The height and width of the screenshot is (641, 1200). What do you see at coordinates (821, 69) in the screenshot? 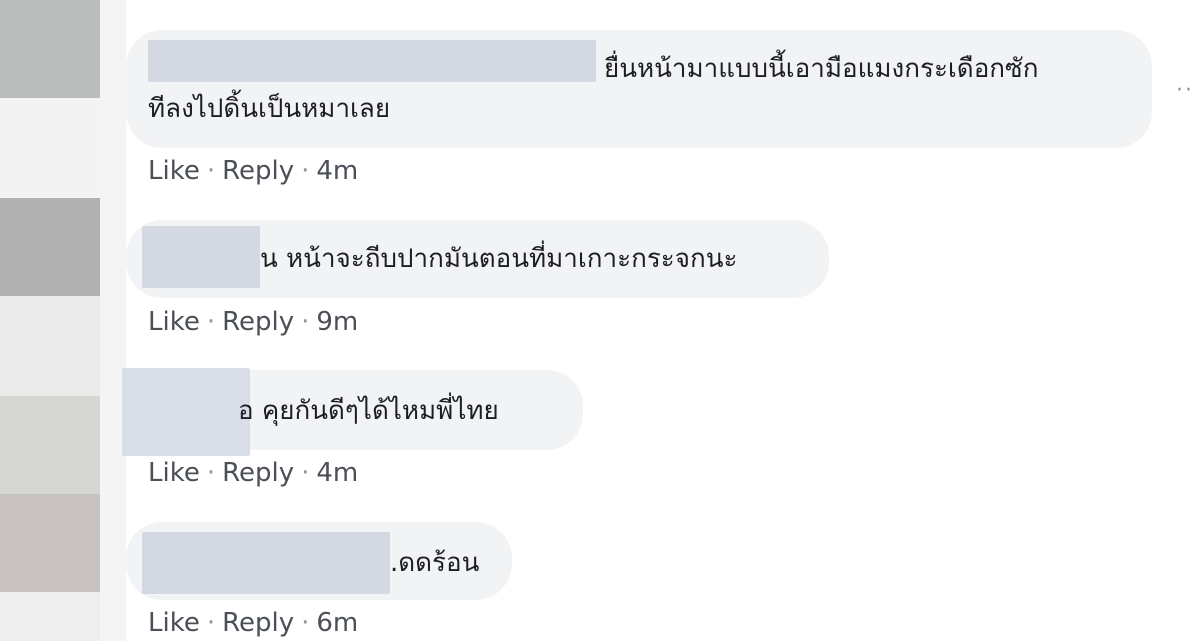
I see `comment-text: ยื่นหน้ามาแบบนี้เอามือแมงกระเดือกซัก` at bounding box center [821, 69].